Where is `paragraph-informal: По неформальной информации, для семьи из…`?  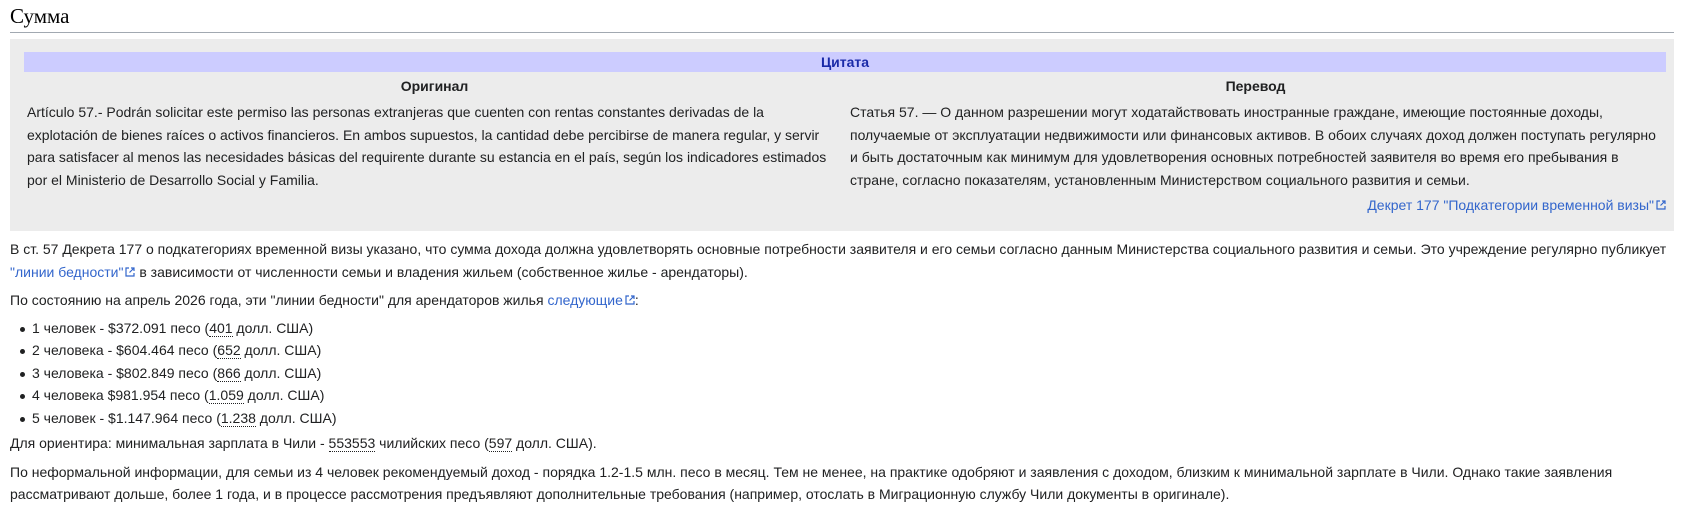 paragraph-informal: По неформальной информации, для семьи из… is located at coordinates (811, 483).